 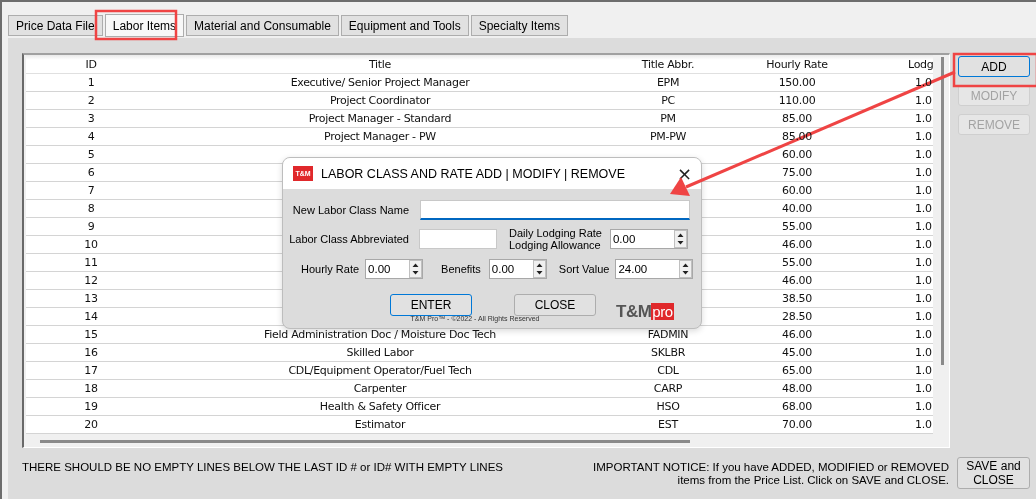 What do you see at coordinates (380, 334) in the screenshot?
I see `table-cell-text: Field Administration Doc / Moisture Doc Tech` at bounding box center [380, 334].